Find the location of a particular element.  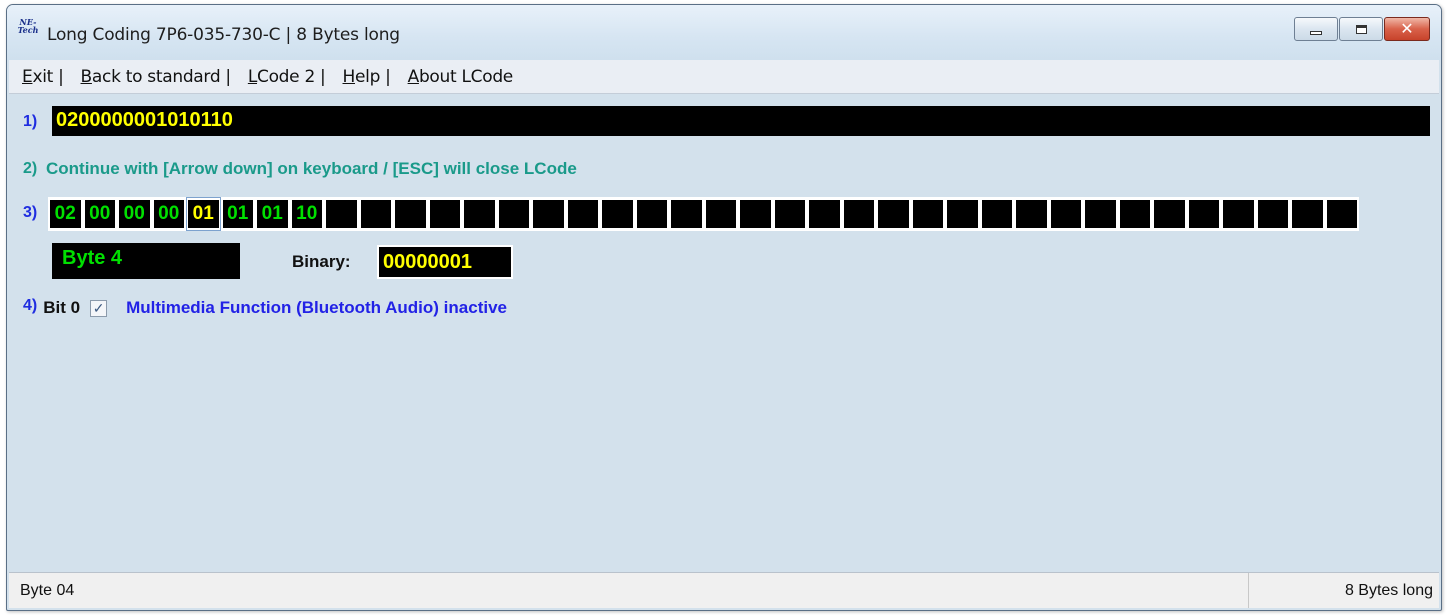

close-icon: ✕ is located at coordinates (1407, 28).